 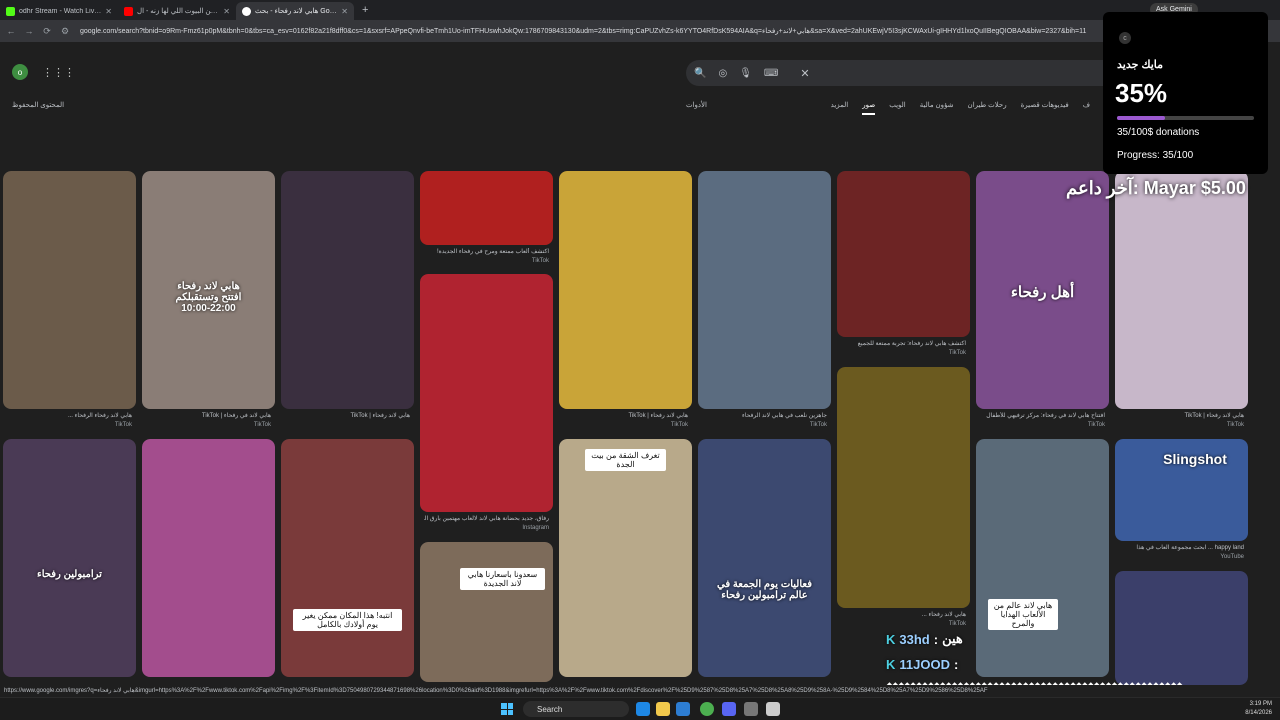 What do you see at coordinates (38, 105) in the screenshot?
I see `saved-content-link: المحتوى المحفوظ` at bounding box center [38, 105].